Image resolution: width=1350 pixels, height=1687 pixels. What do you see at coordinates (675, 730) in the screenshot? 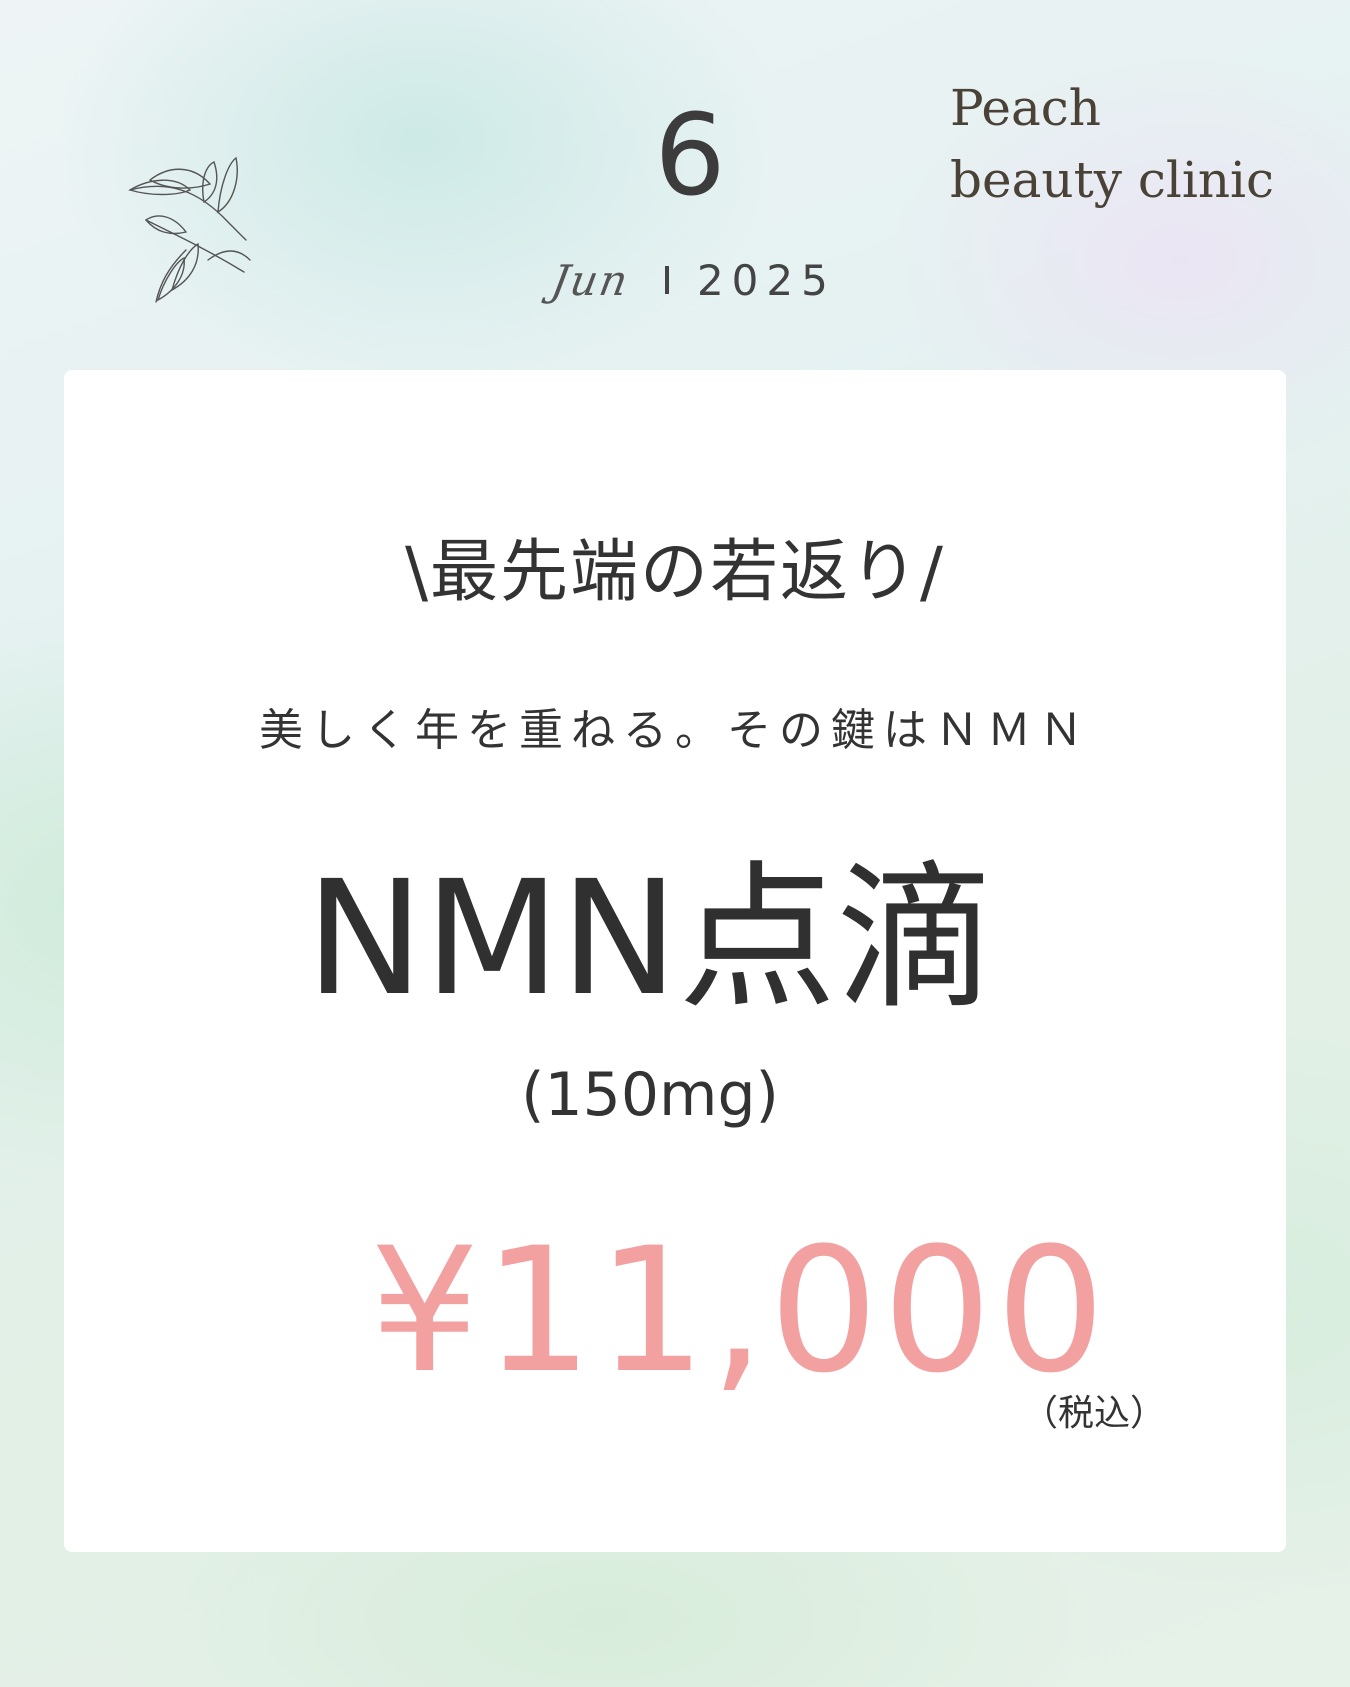
I see `subheadline: 美しく年を重ねる。その鍵はＮＭＮ` at bounding box center [675, 730].